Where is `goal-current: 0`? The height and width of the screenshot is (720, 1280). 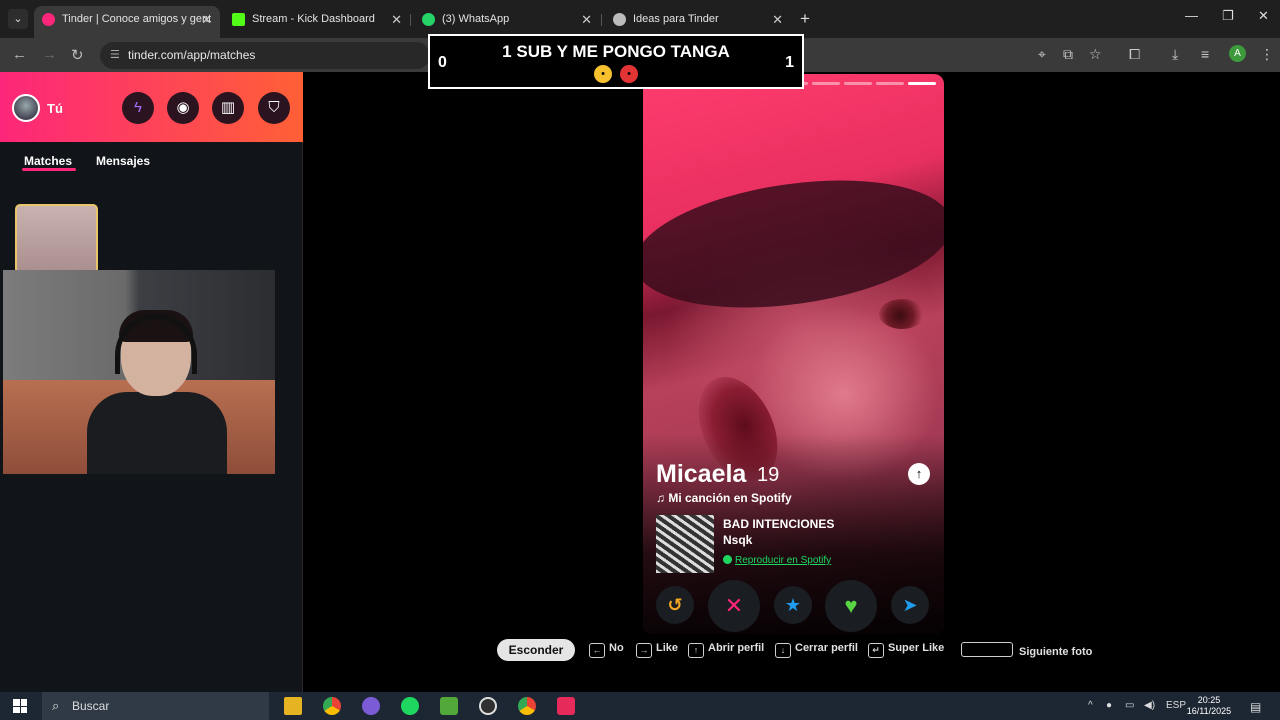 goal-current: 0 is located at coordinates (442, 62).